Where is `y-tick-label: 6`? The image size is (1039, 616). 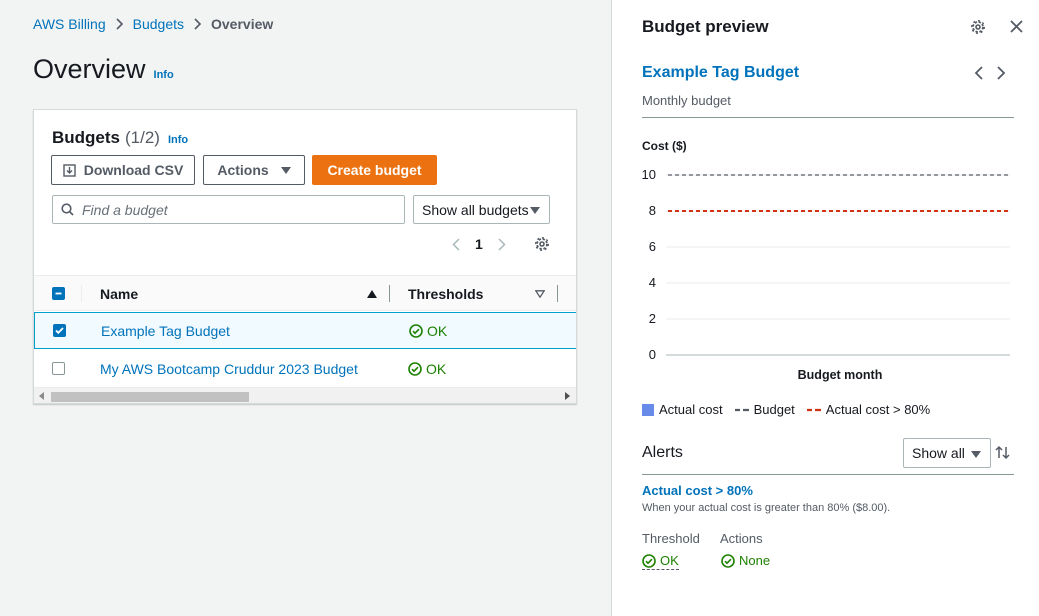 y-tick-label: 6 is located at coordinates (652, 246).